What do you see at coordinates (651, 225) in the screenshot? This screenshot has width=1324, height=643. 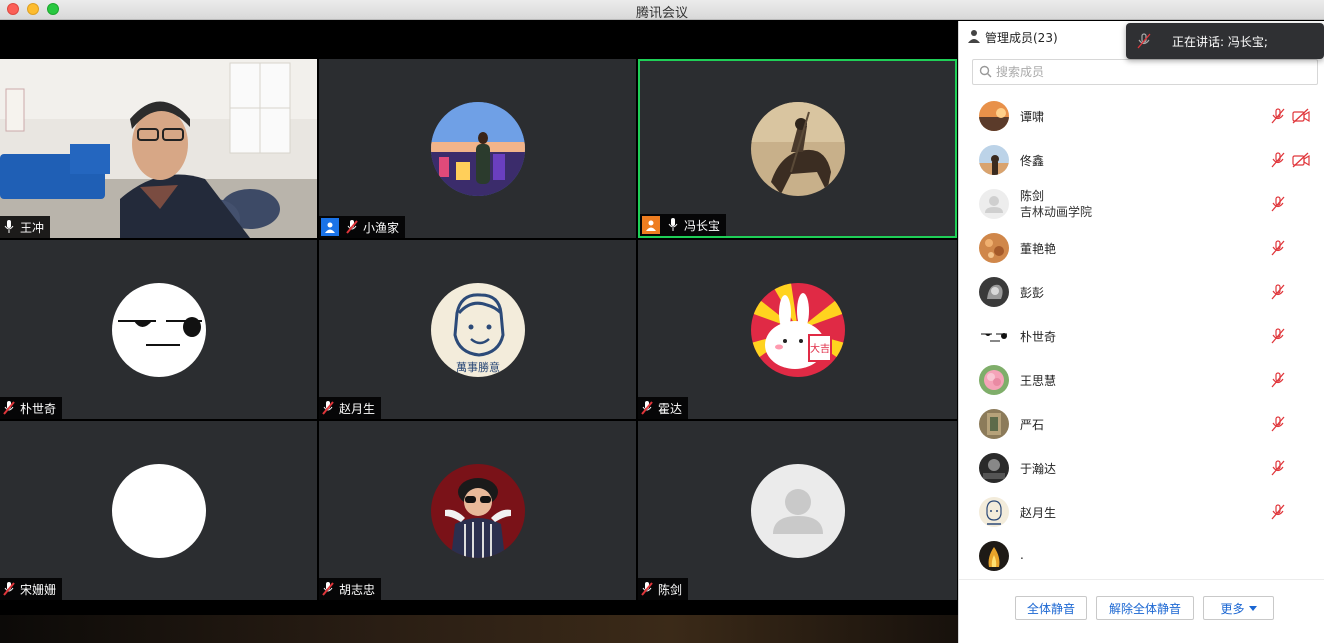 I see `host-icon` at bounding box center [651, 225].